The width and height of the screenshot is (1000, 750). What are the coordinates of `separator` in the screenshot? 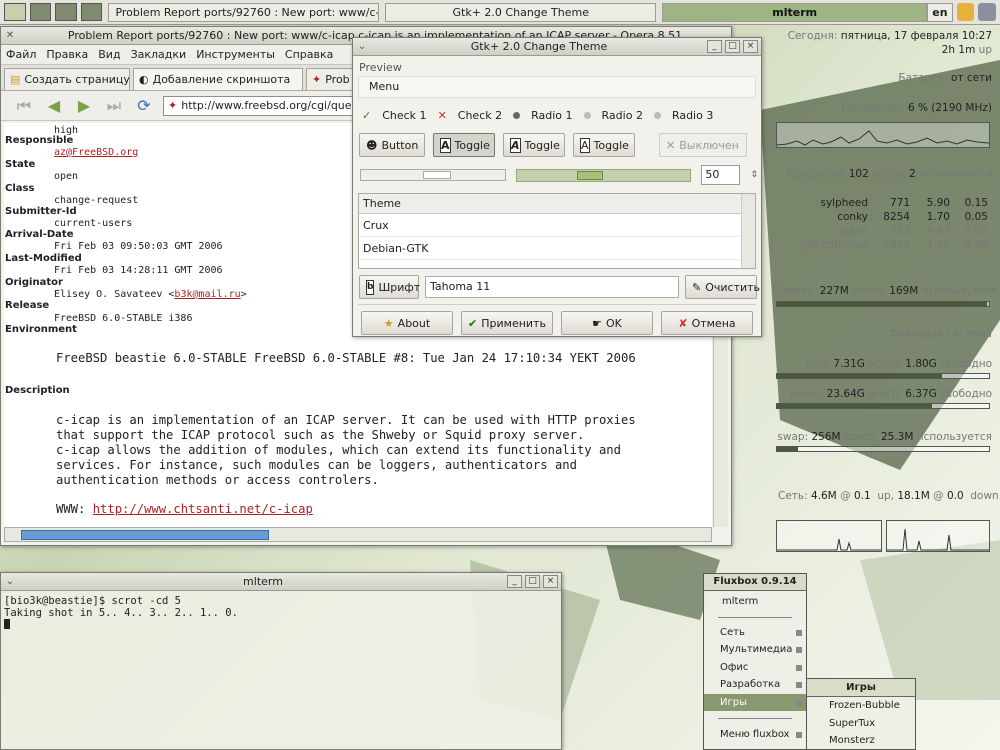 It's located at (755, 617).